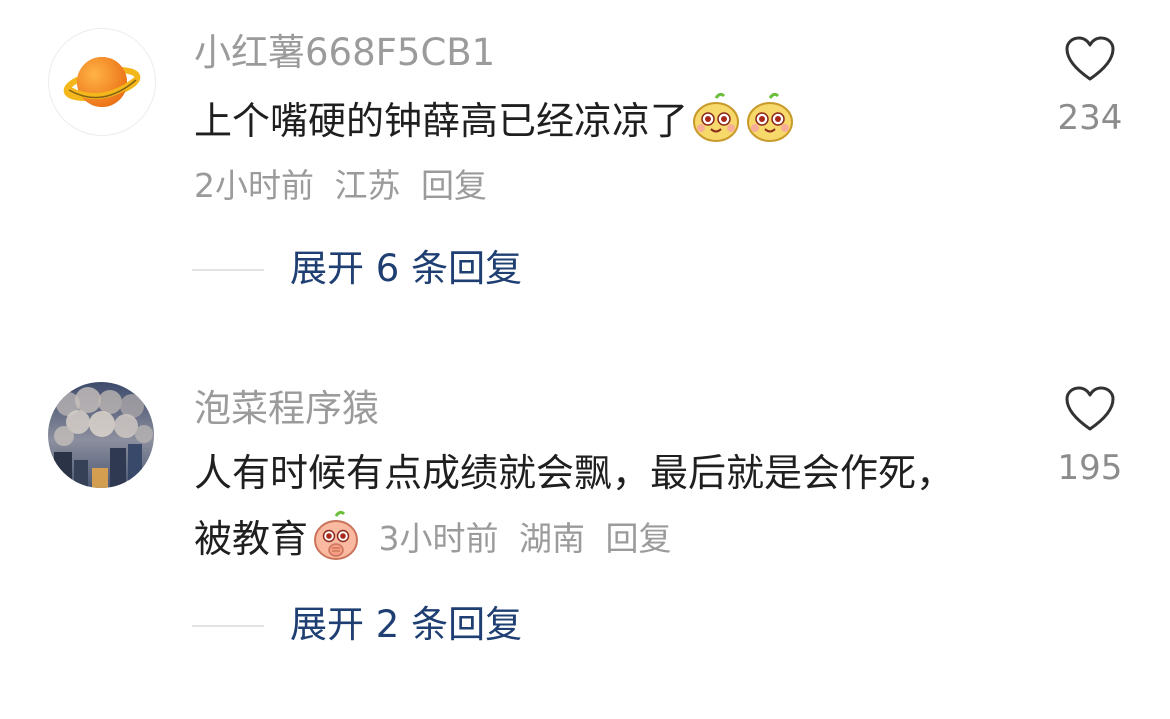 The image size is (1170, 719). I want to click on like-count: 195, so click(1090, 468).